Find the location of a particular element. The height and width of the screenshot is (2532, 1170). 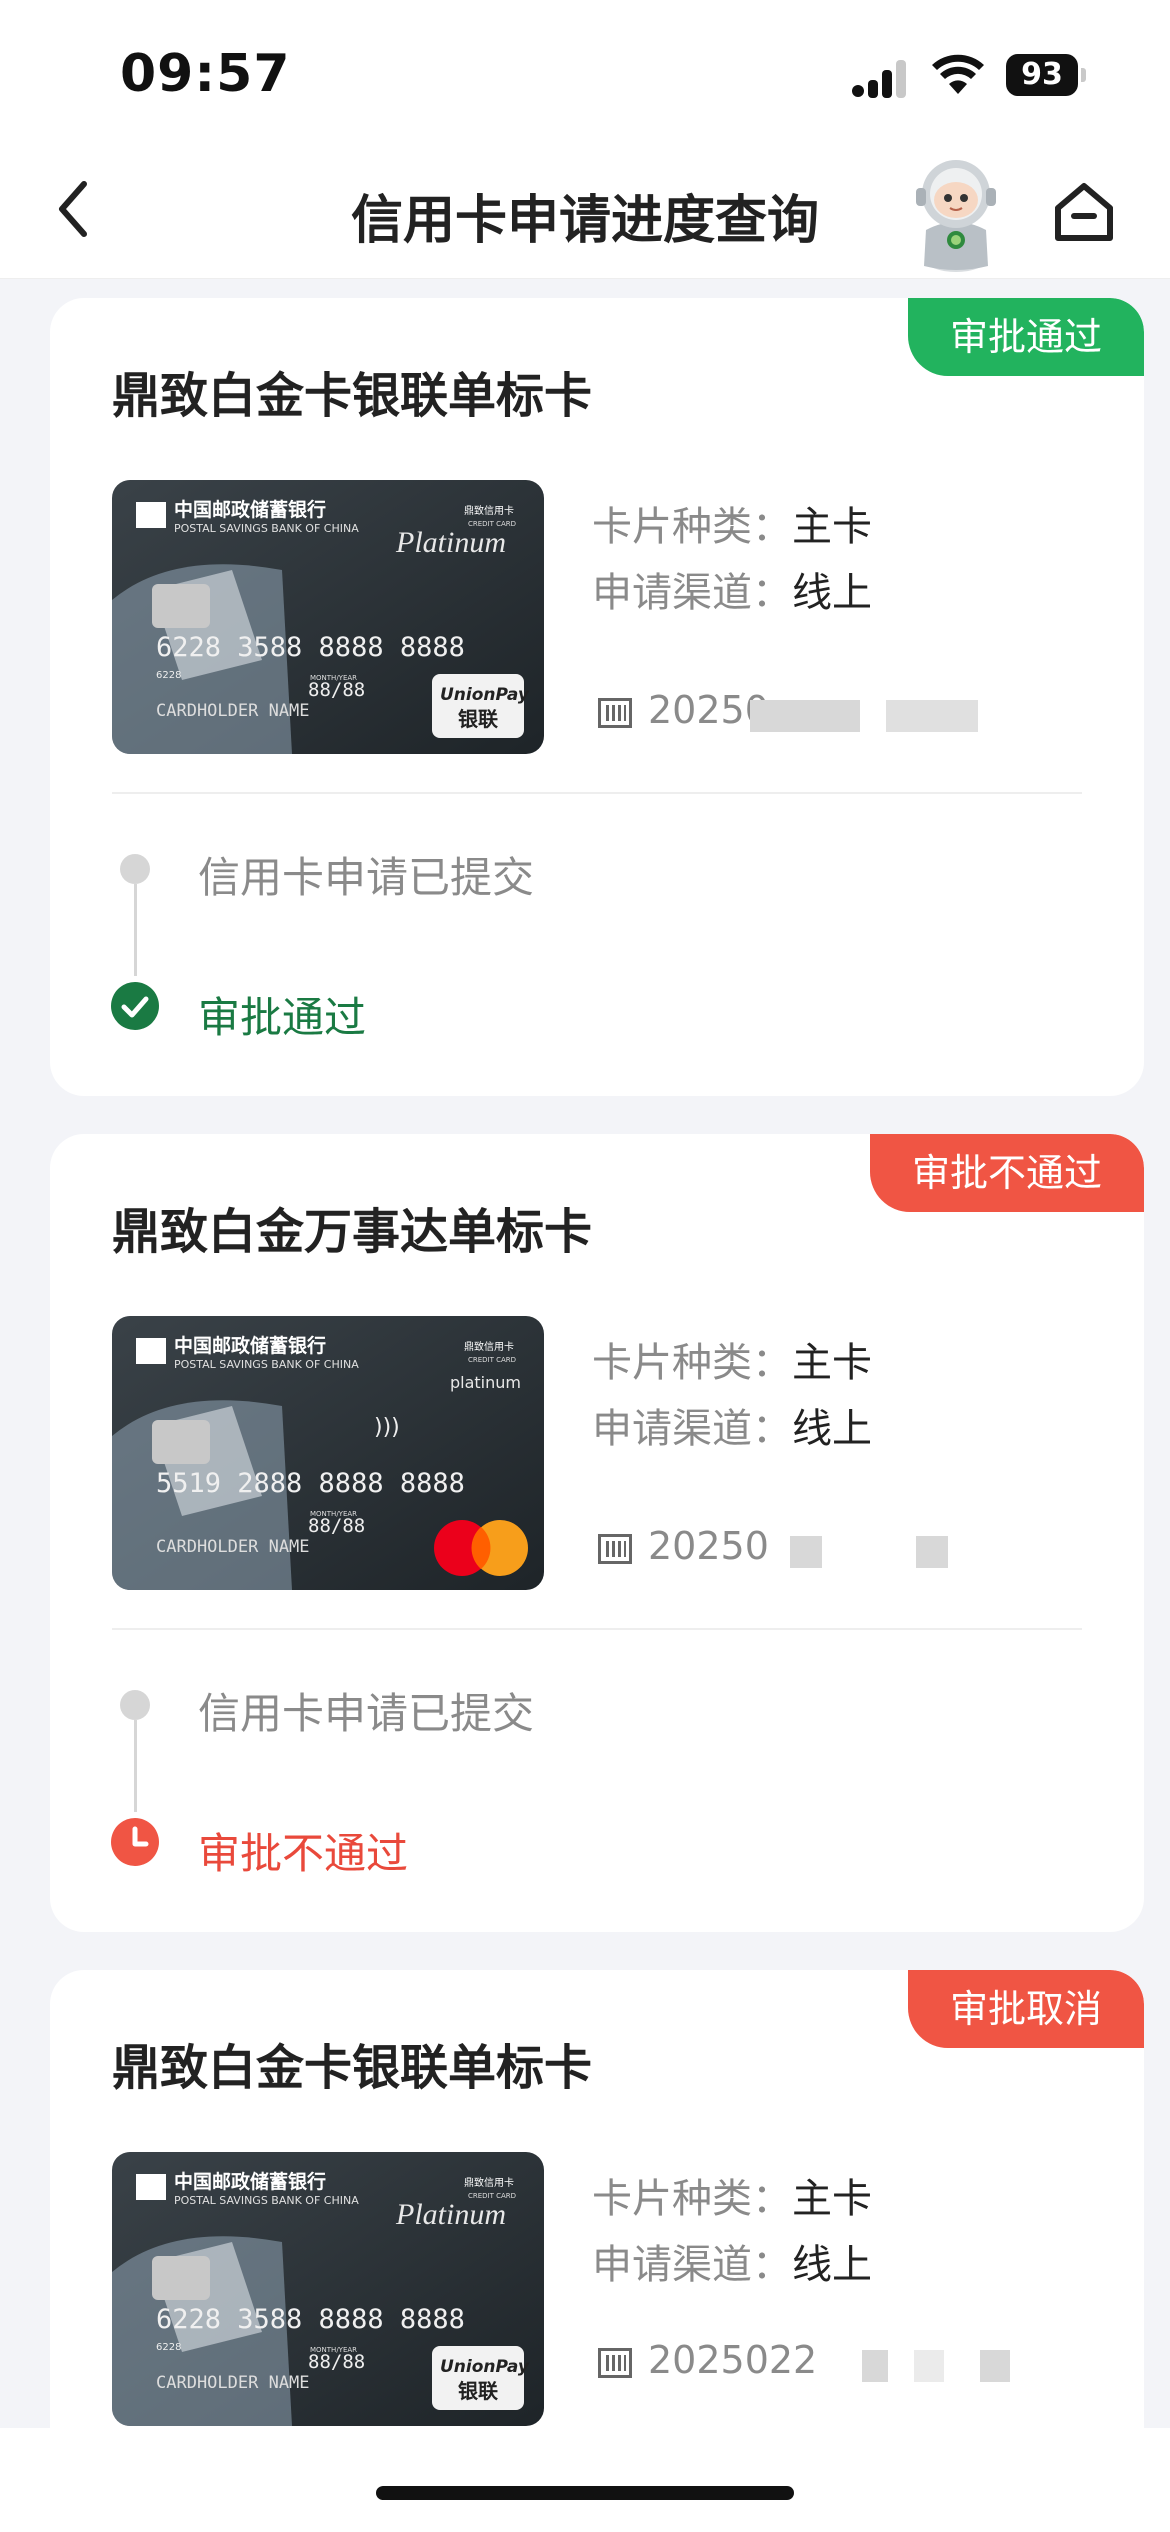

clock-icon is located at coordinates (135, 1842).